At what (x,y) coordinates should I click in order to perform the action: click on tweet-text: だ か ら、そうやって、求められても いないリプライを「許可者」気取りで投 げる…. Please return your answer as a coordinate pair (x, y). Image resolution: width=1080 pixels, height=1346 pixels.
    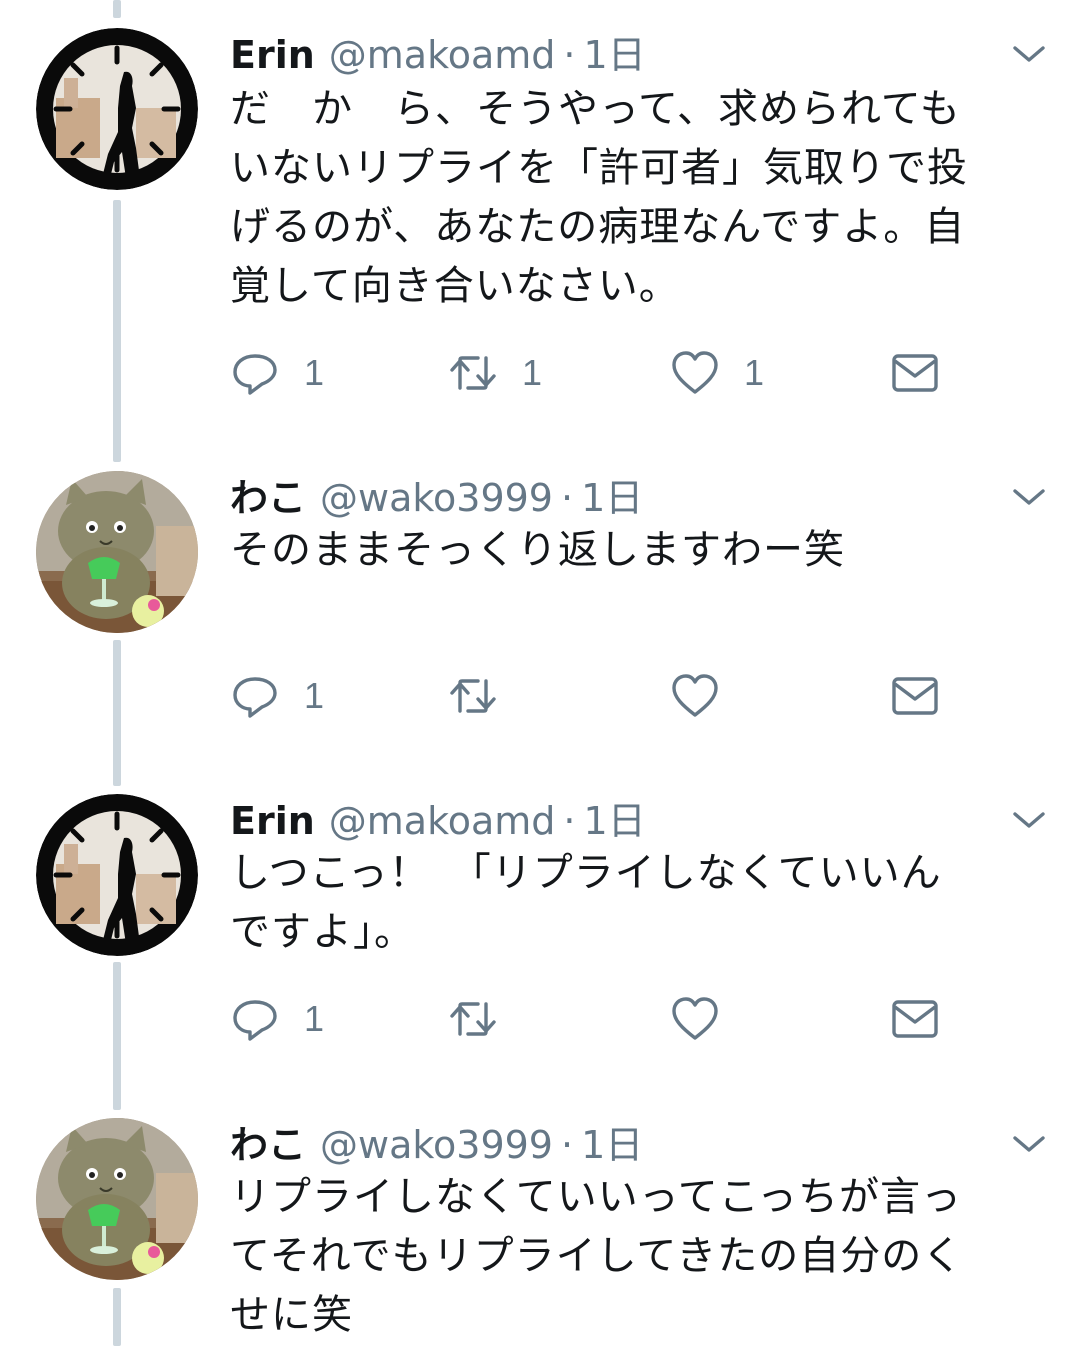
    Looking at the image, I should click on (599, 197).